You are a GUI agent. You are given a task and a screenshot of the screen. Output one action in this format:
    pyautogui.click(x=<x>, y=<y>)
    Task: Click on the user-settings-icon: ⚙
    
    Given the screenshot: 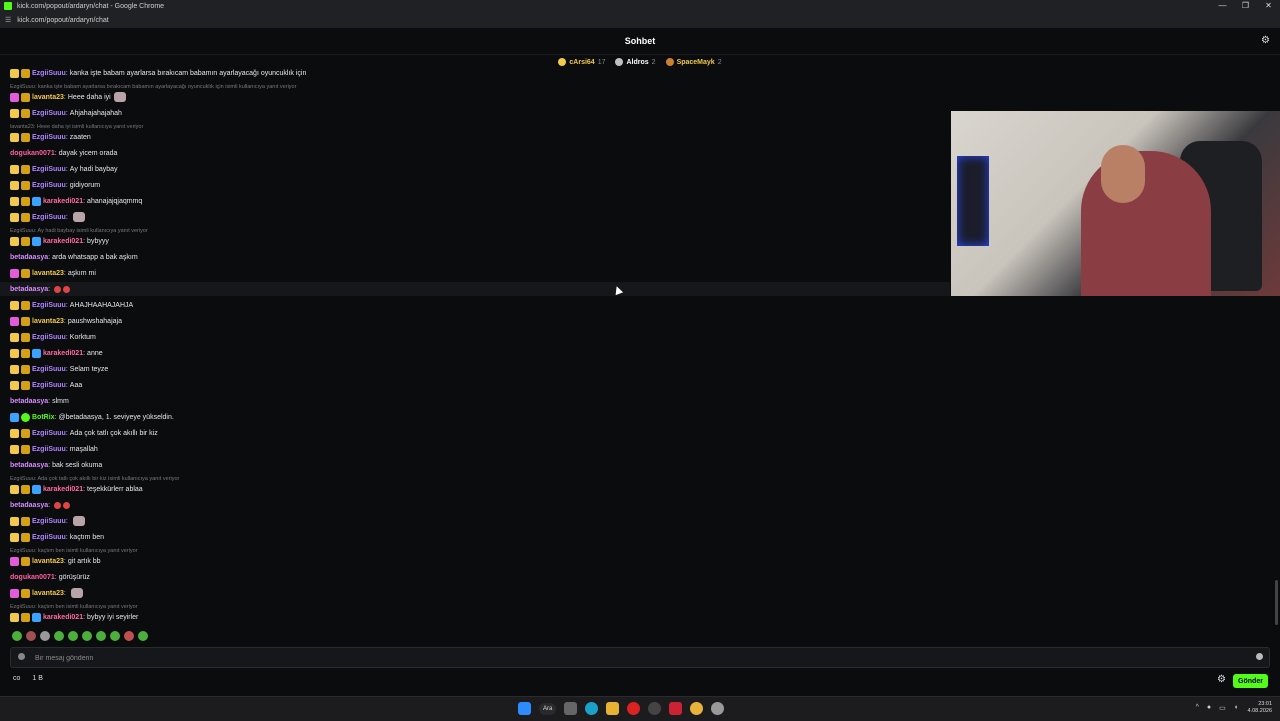 What is the action you would take?
    pyautogui.click(x=1265, y=40)
    